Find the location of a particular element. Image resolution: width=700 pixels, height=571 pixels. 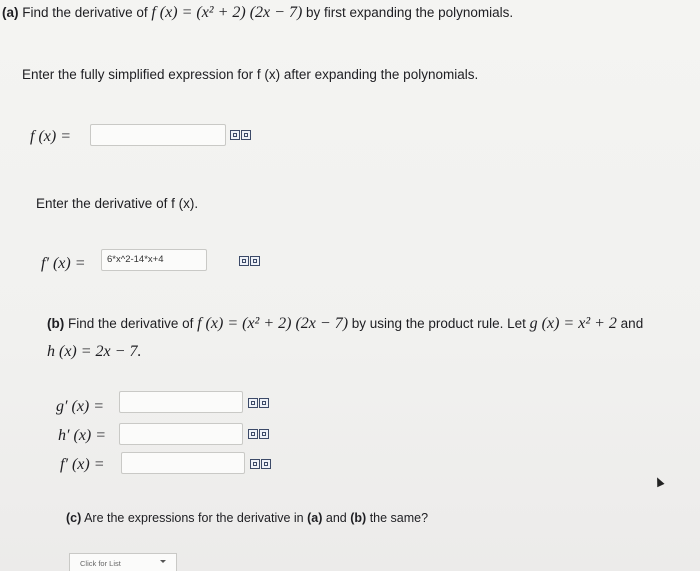

fprime-a-input: 6*x^2-14*x+4 is located at coordinates (154, 260).